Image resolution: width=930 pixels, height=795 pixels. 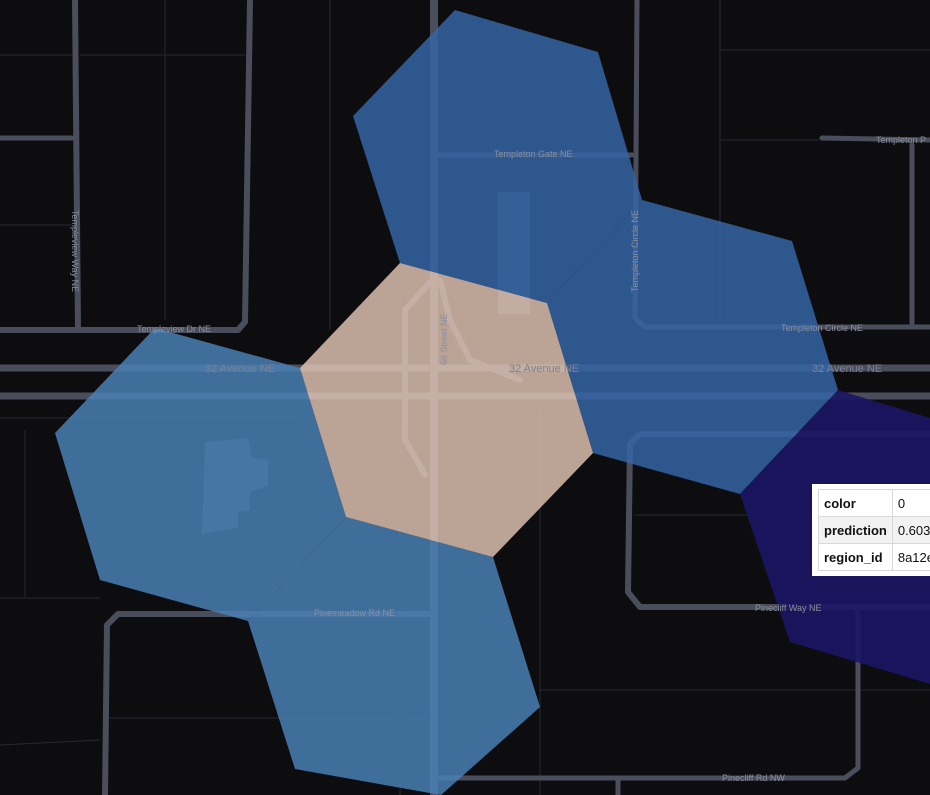 What do you see at coordinates (544, 369) in the screenshot?
I see `road-label-32-avenue-mid: 32 Avenue NE` at bounding box center [544, 369].